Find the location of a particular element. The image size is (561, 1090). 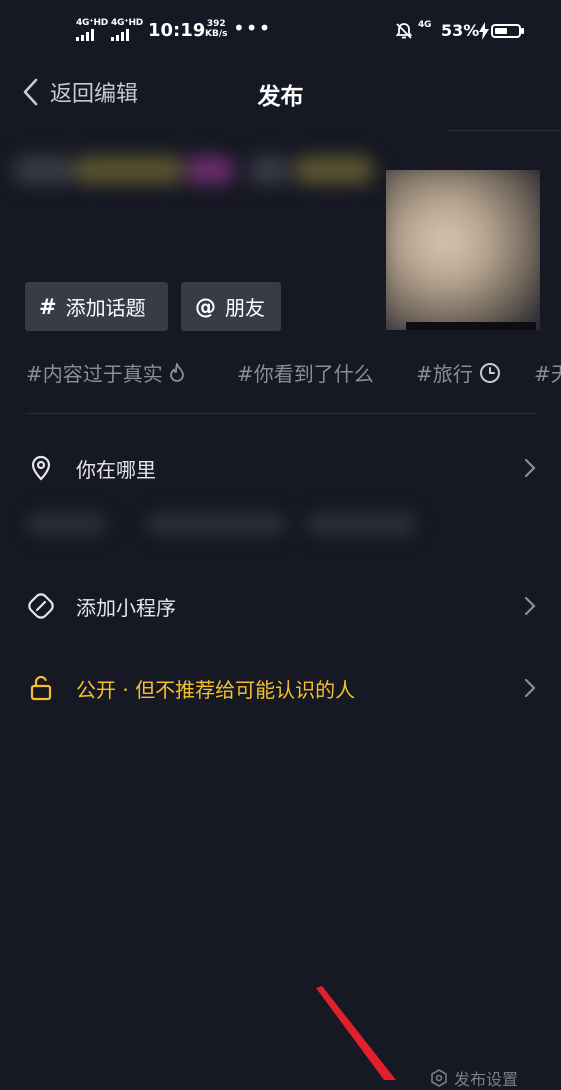

net-speed-unit: KB/s is located at coordinates (216, 34).